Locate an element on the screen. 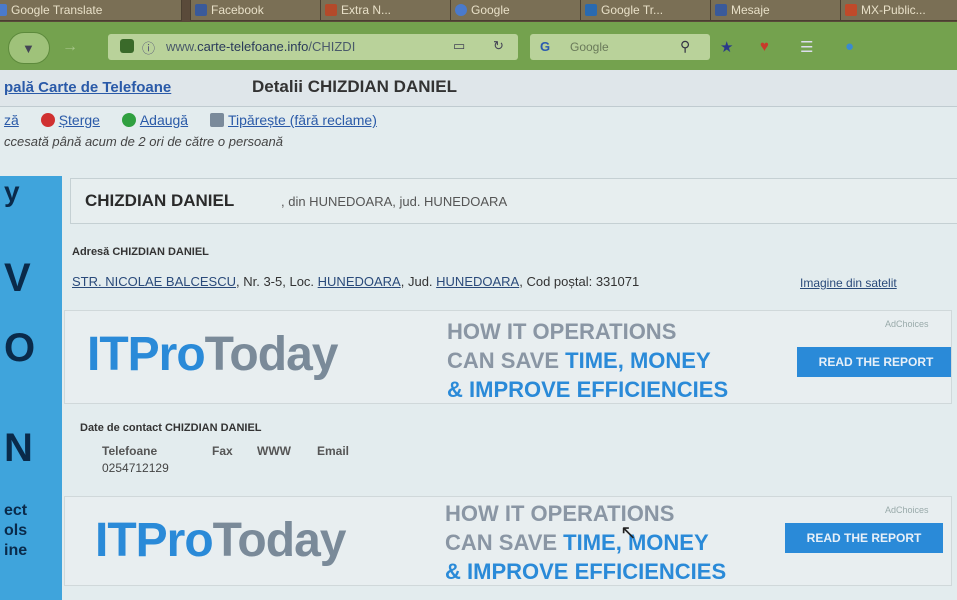 This screenshot has height=600, width=957. left-ad-text: ect is located at coordinates (16, 510).